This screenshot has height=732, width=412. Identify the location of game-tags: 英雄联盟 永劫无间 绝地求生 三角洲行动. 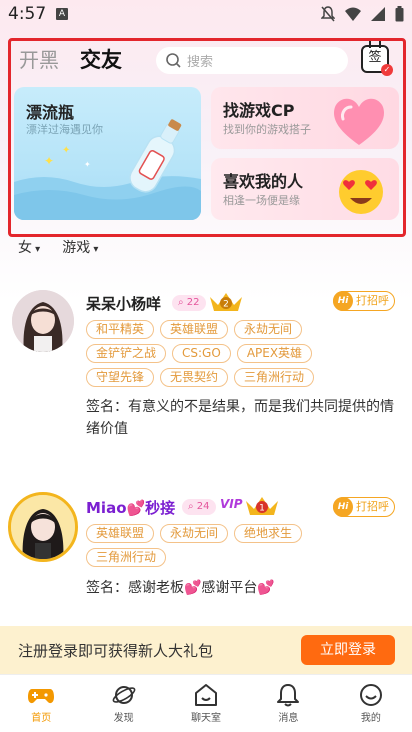
(206, 545).